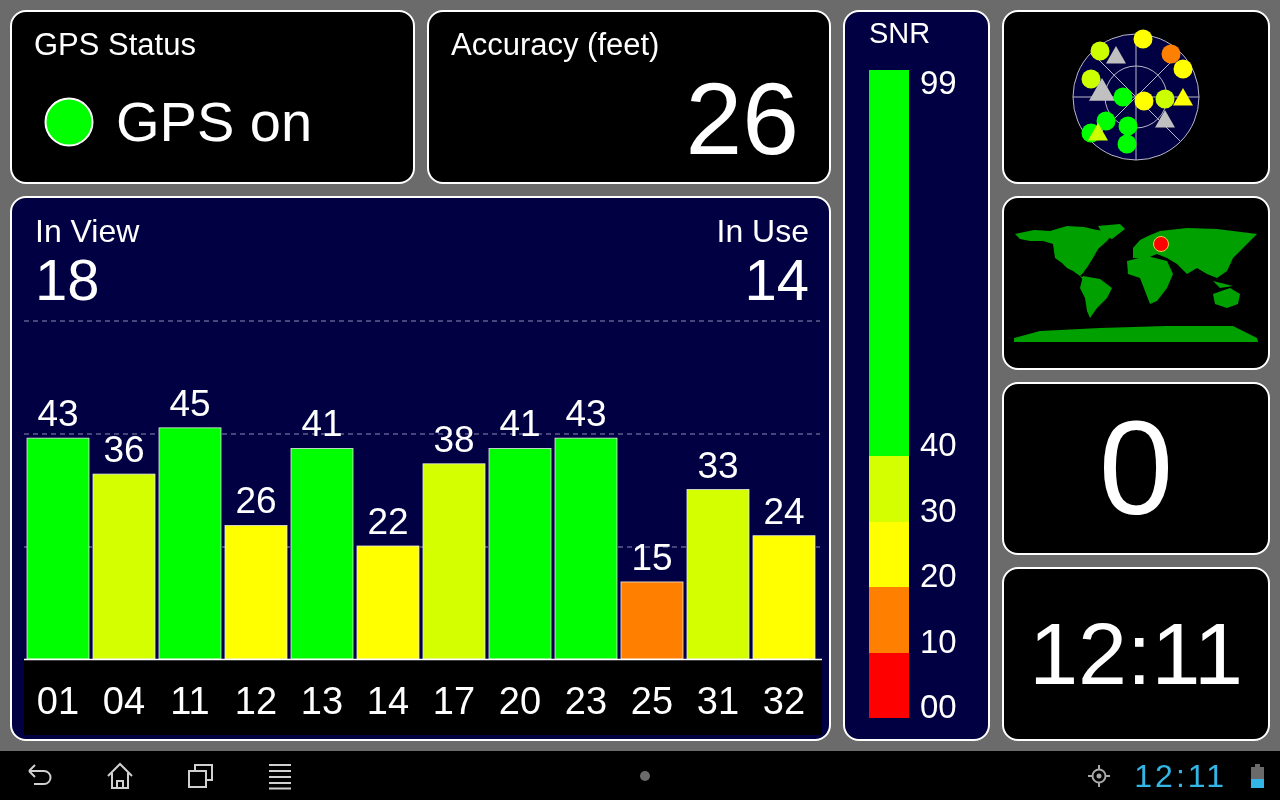  I want to click on clock-time: 12:11, so click(1136, 654).